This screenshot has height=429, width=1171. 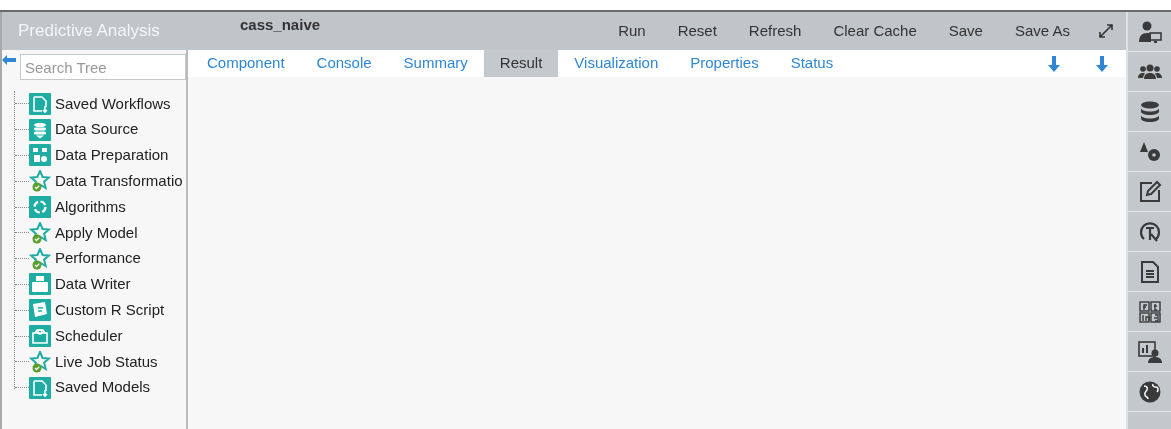 What do you see at coordinates (97, 129) in the screenshot?
I see `tree-item: Data Source` at bounding box center [97, 129].